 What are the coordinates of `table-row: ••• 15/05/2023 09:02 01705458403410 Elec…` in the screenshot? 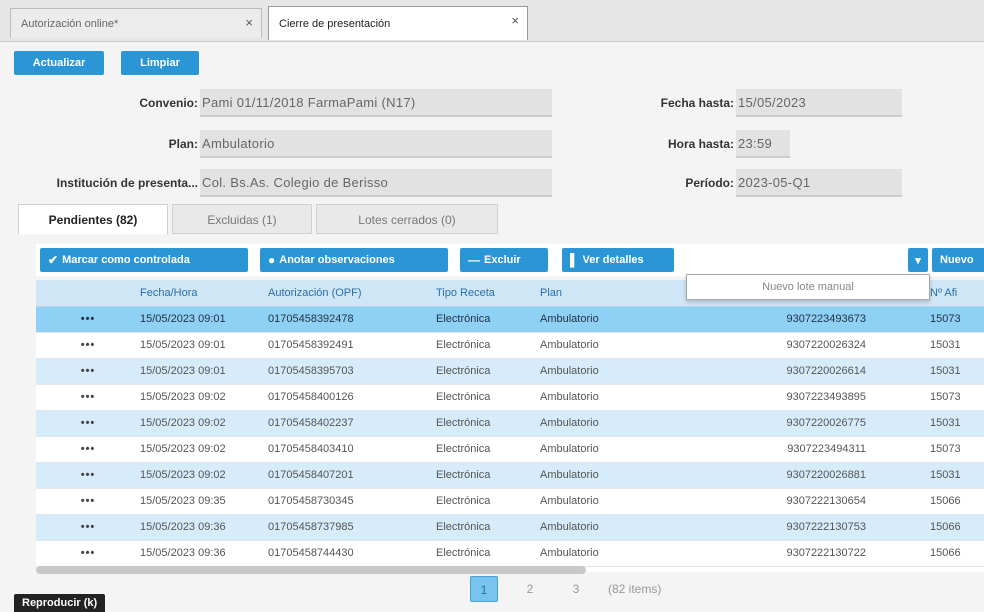 It's located at (510, 449).